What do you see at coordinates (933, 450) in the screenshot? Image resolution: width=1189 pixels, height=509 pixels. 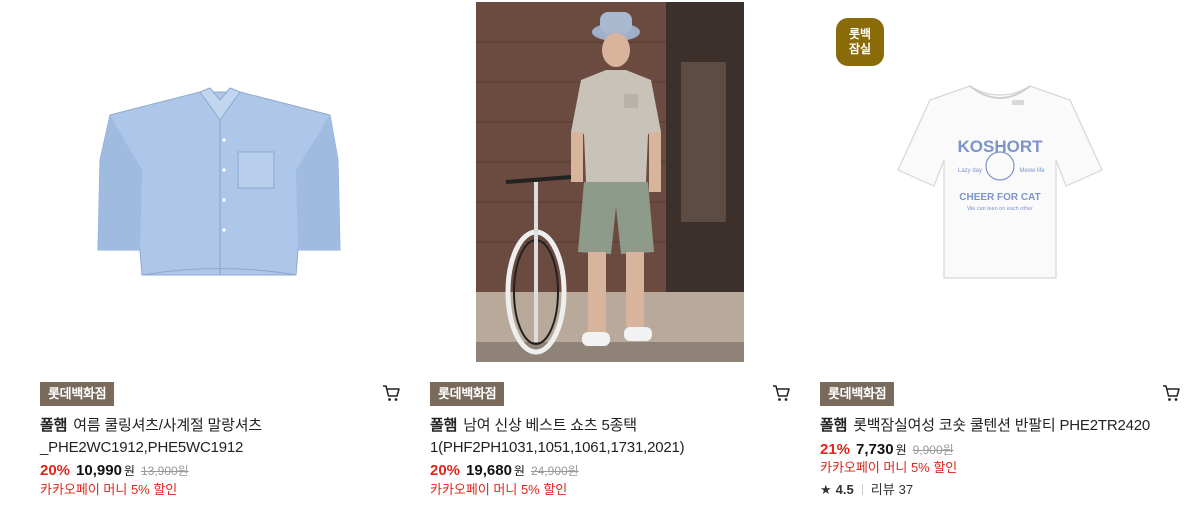 I see `original-price: 9,900원` at bounding box center [933, 450].